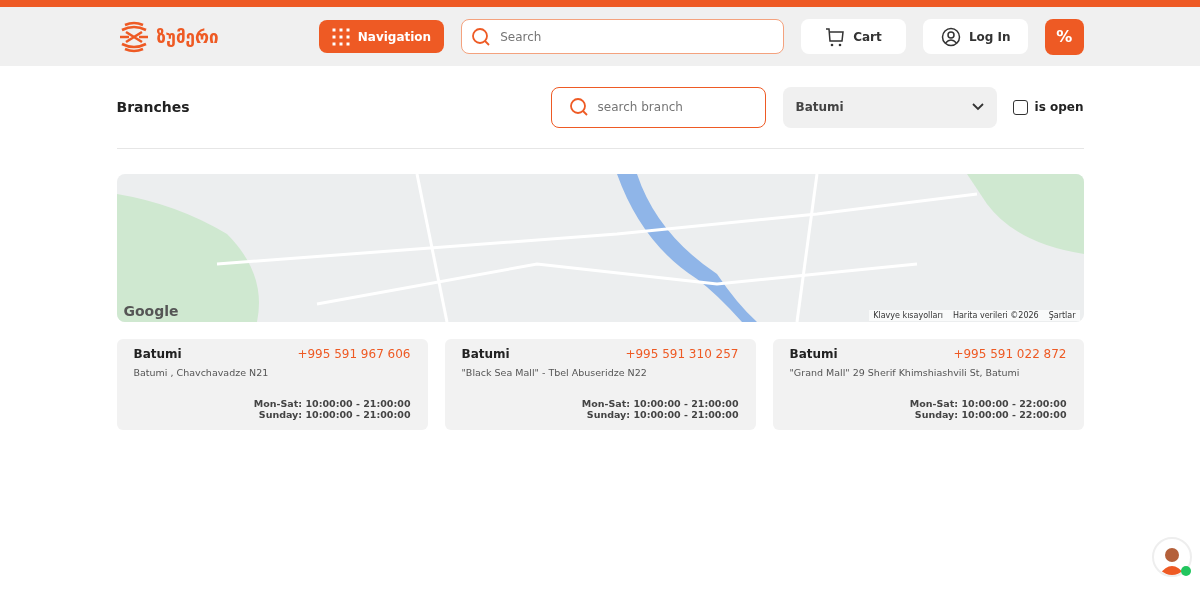  I want to click on map-attribution-link: Klavye kısayolları, so click(908, 315).